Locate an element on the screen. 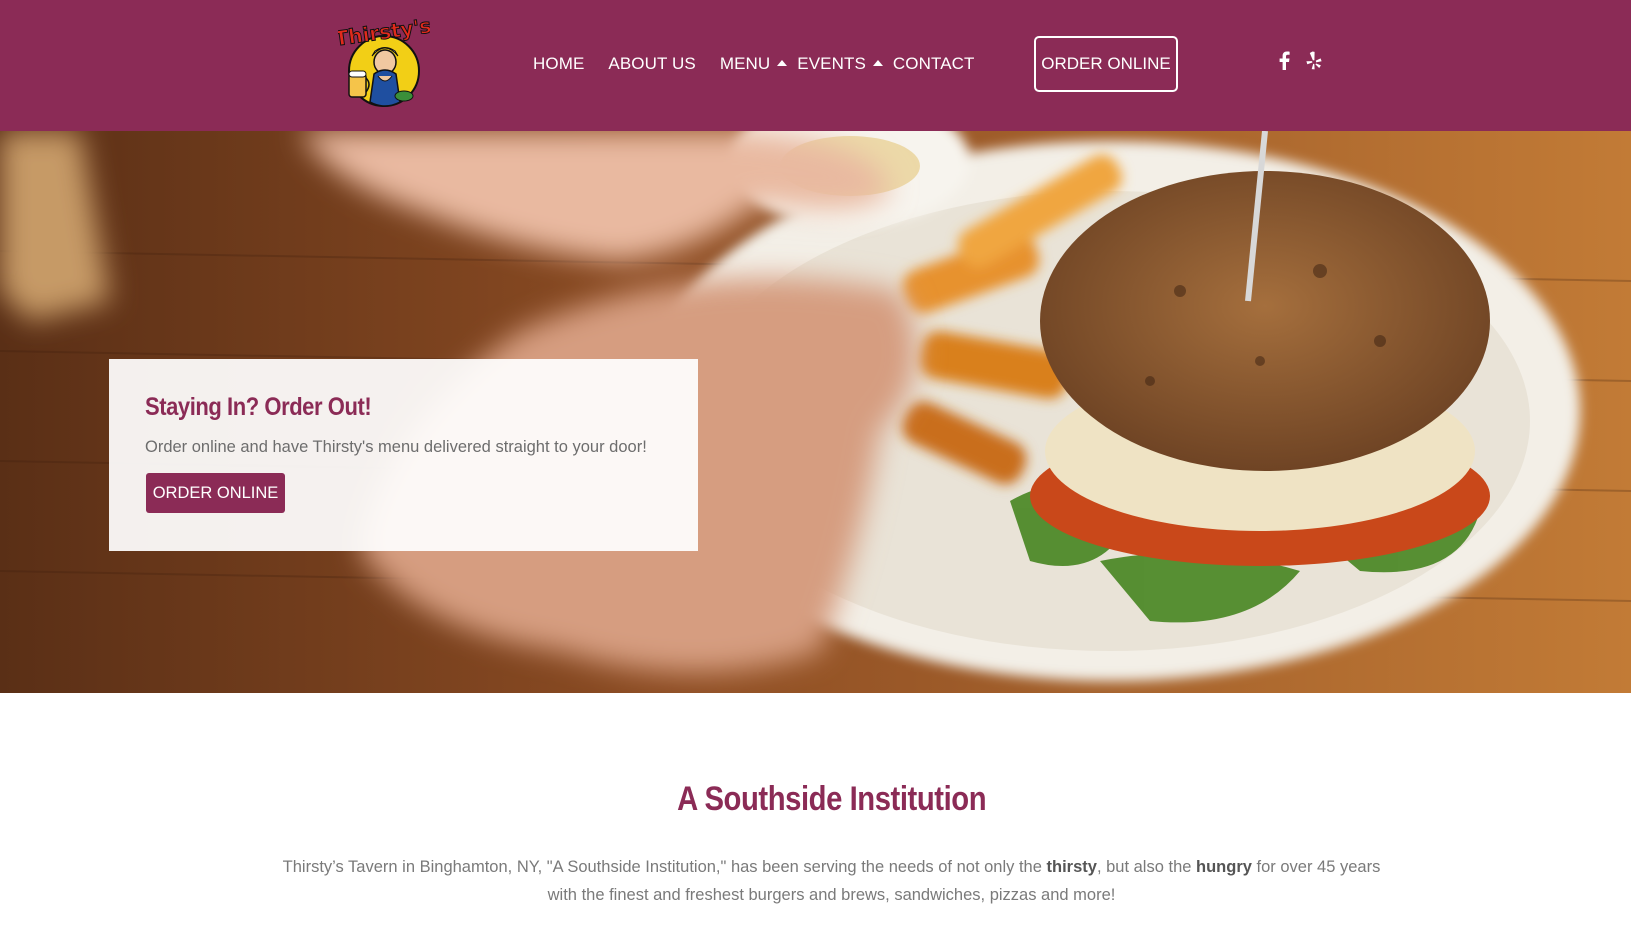 The height and width of the screenshot is (930, 1631). nav-about-us-label: ABOUT US is located at coordinates (652, 63).